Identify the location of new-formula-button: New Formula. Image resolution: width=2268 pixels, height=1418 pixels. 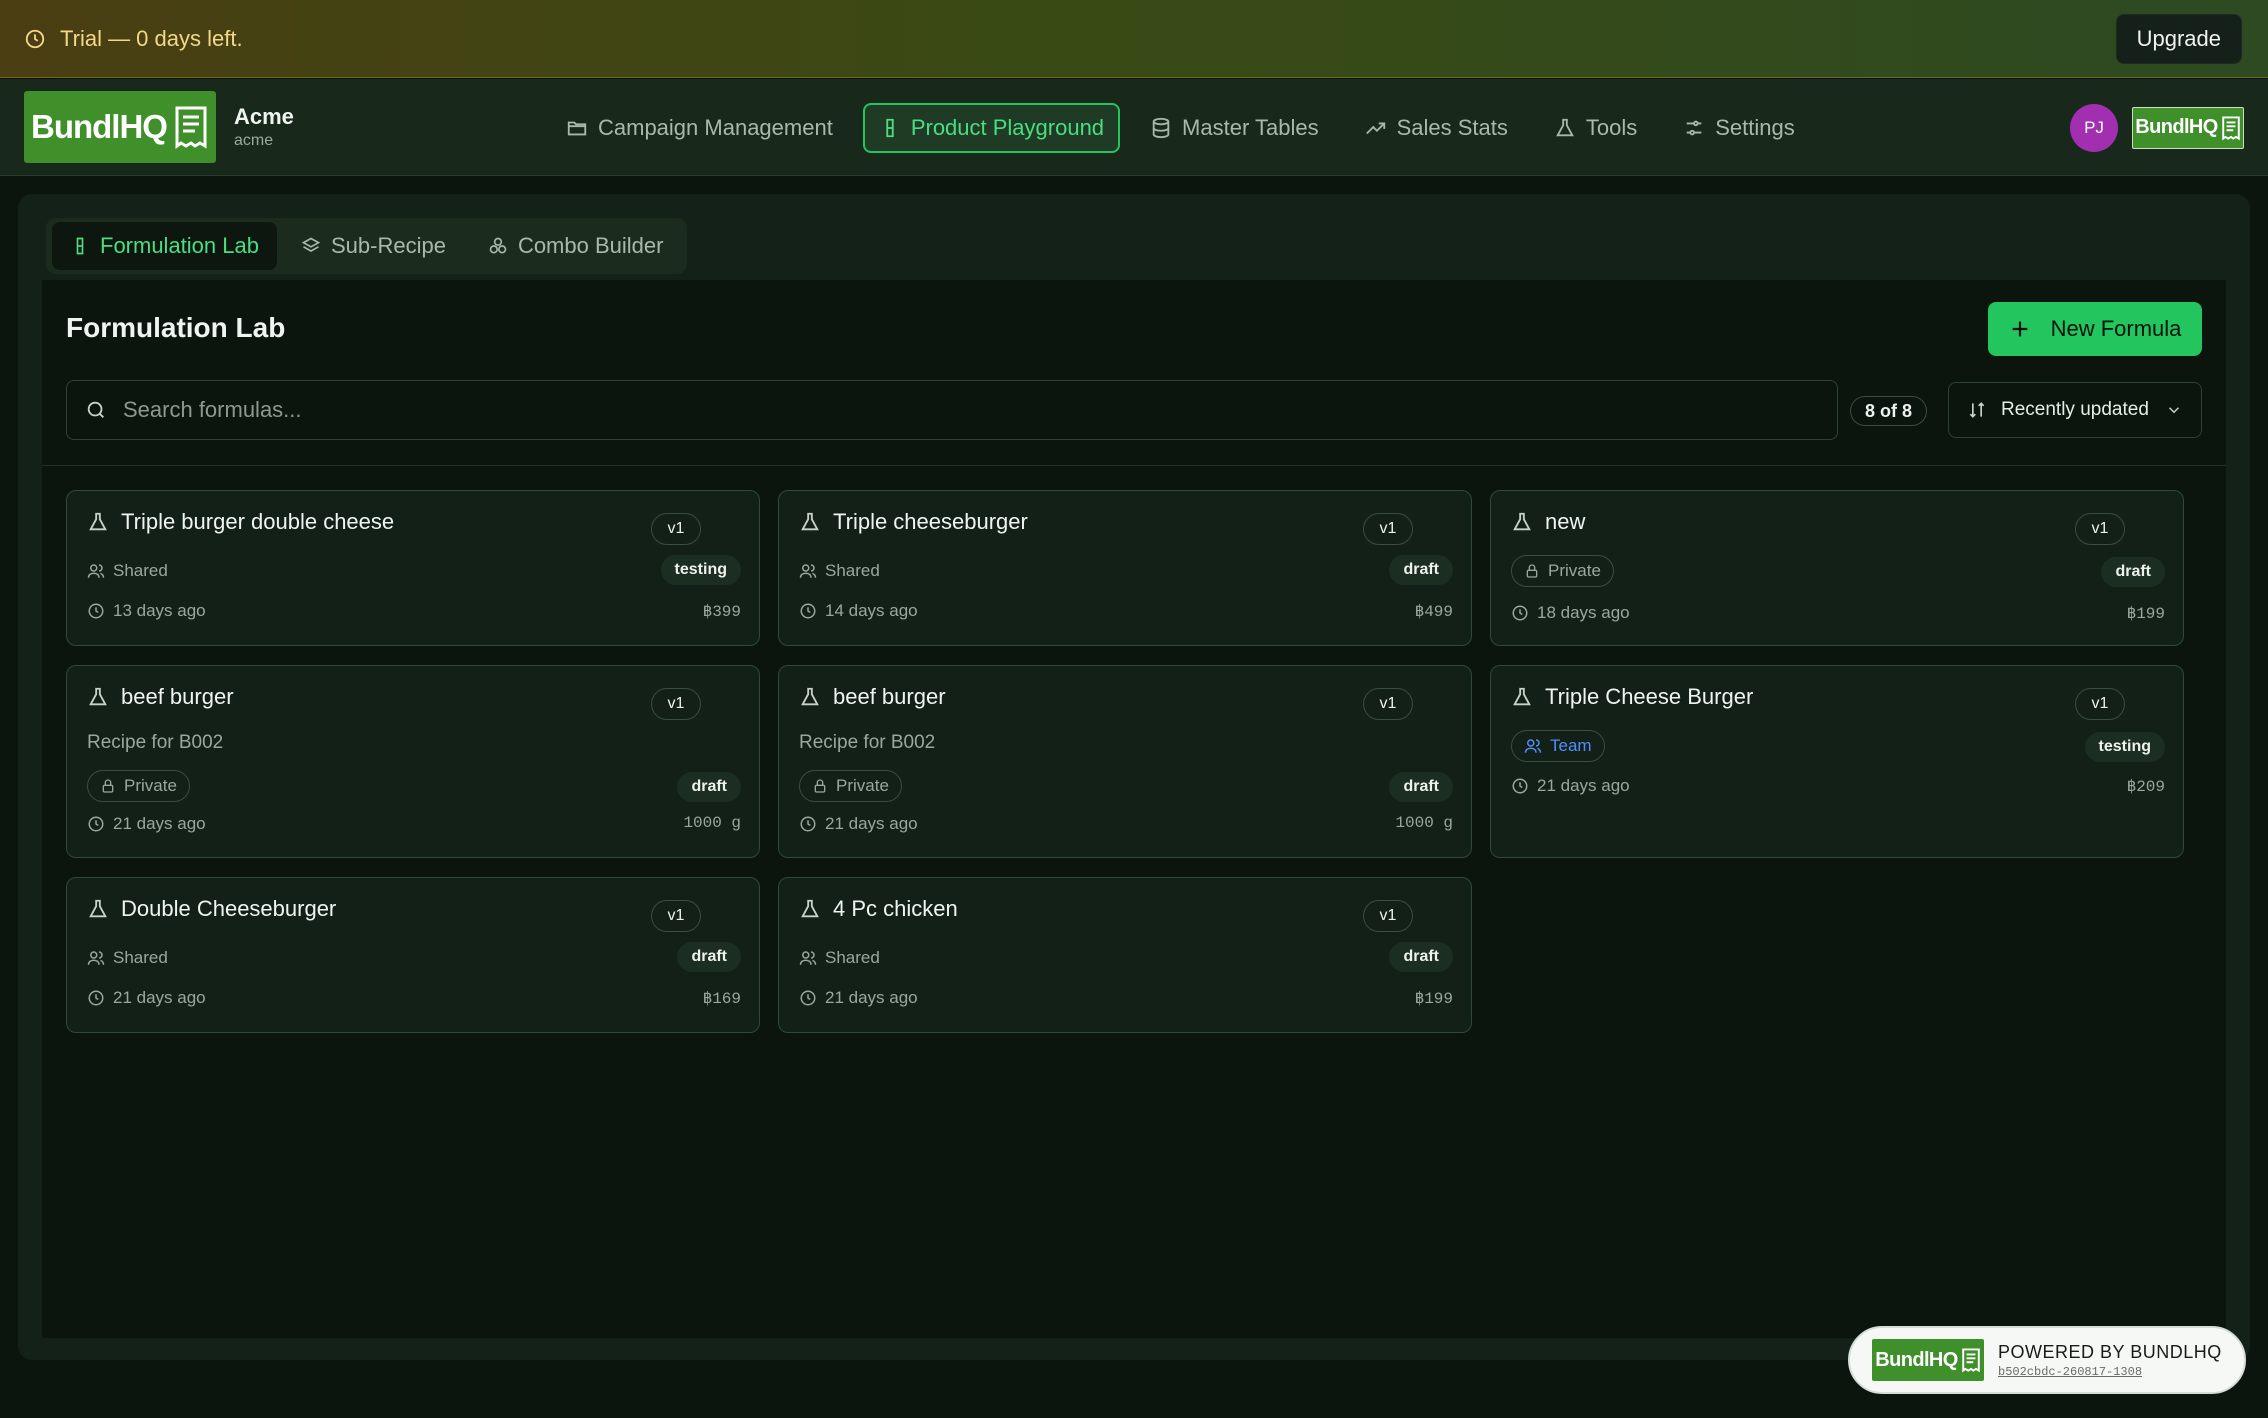
(2095, 329).